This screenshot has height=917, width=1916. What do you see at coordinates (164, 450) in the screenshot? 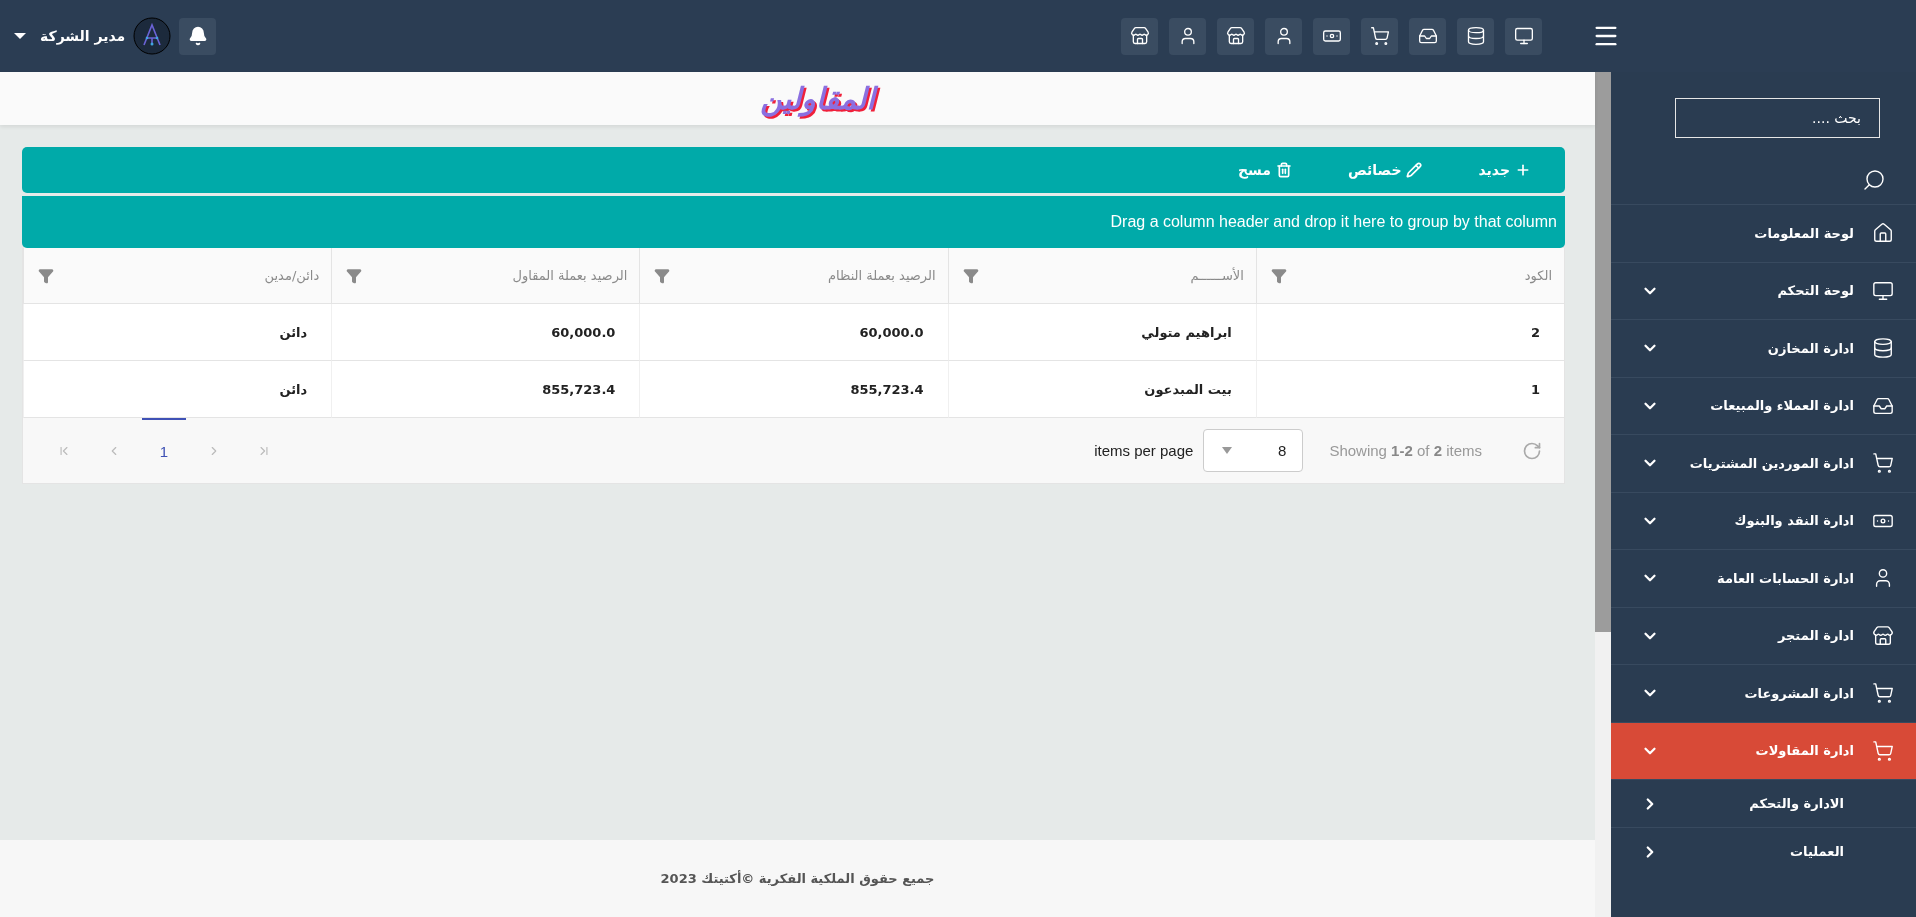
I see `page-button: 1` at bounding box center [164, 450].